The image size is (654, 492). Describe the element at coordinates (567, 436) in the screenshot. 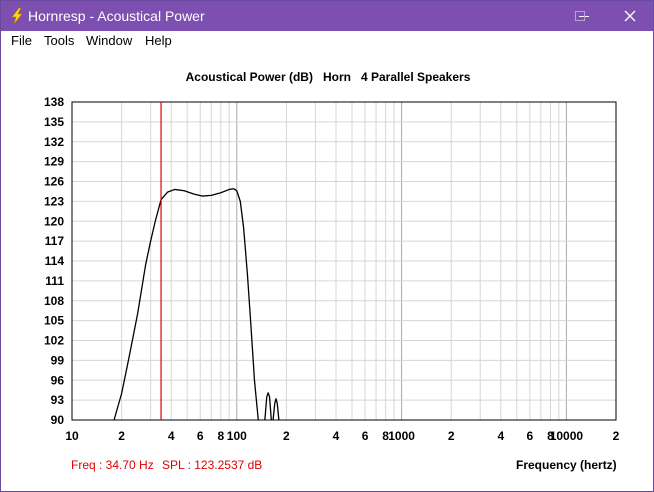

I see `x-tick-label: 10000` at that location.